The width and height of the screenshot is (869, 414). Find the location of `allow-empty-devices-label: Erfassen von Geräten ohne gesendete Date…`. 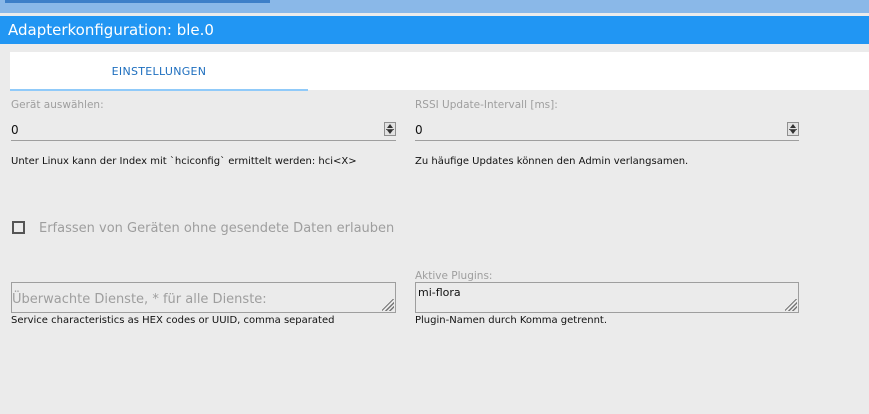

allow-empty-devices-label: Erfassen von Geräten ohne gesendete Date… is located at coordinates (216, 228).